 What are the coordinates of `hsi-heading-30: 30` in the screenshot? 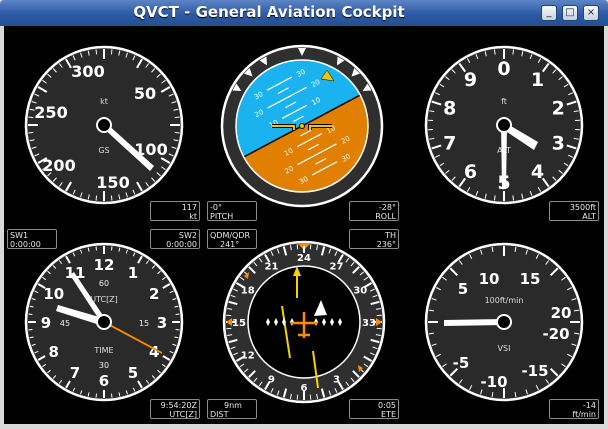 It's located at (360, 291).